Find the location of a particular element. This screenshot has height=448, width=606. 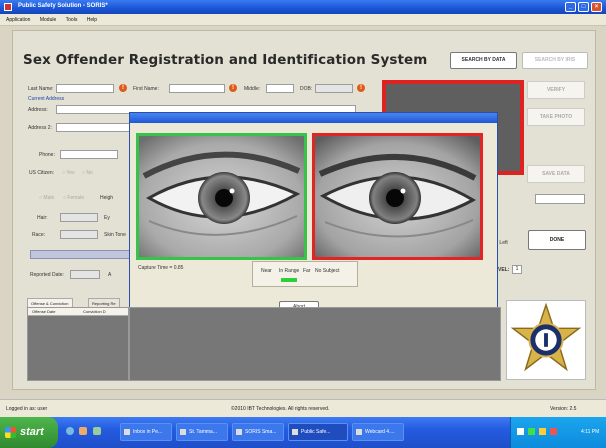

race-select is located at coordinates (79, 234).